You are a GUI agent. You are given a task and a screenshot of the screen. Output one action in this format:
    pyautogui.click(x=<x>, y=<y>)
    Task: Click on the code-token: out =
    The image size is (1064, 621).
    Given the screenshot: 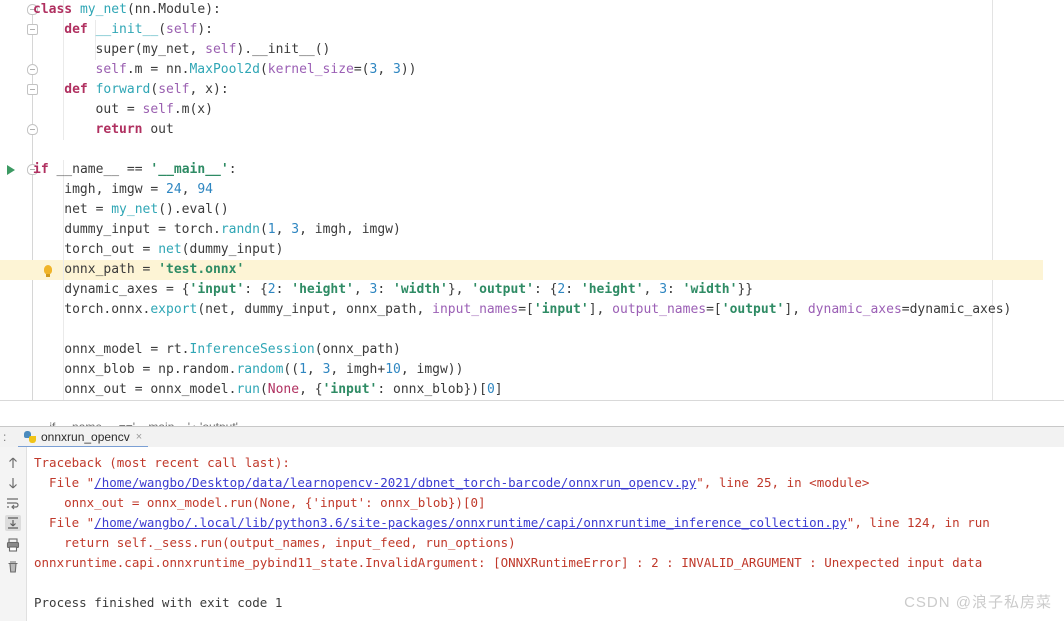 What is the action you would take?
    pyautogui.click(x=119, y=109)
    